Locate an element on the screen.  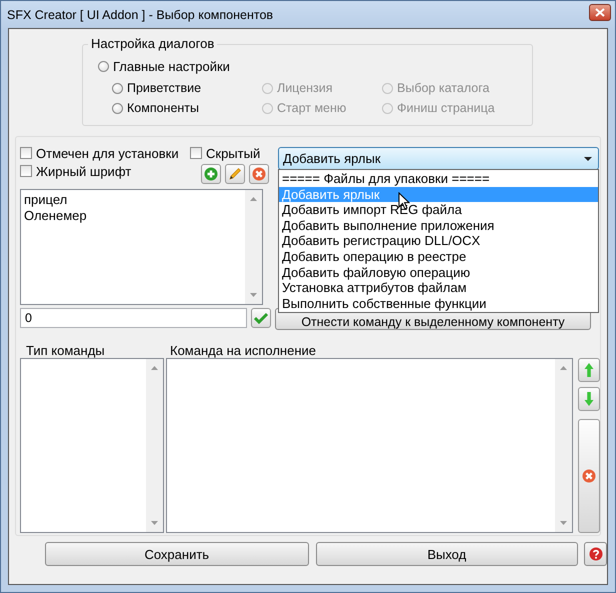
window-title: SFX Creator [ UI Addon ] - Выбор компонентов is located at coordinates (140, 15).